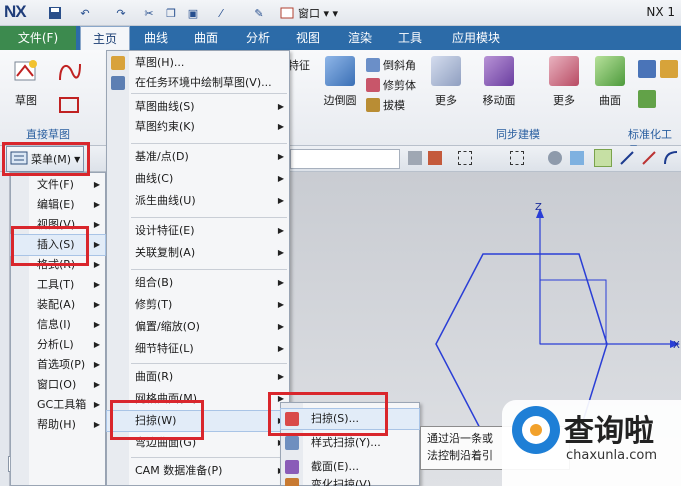  Describe the element at coordinates (499, 89) in the screenshot. I see `move-face-button: 移动面` at that location.